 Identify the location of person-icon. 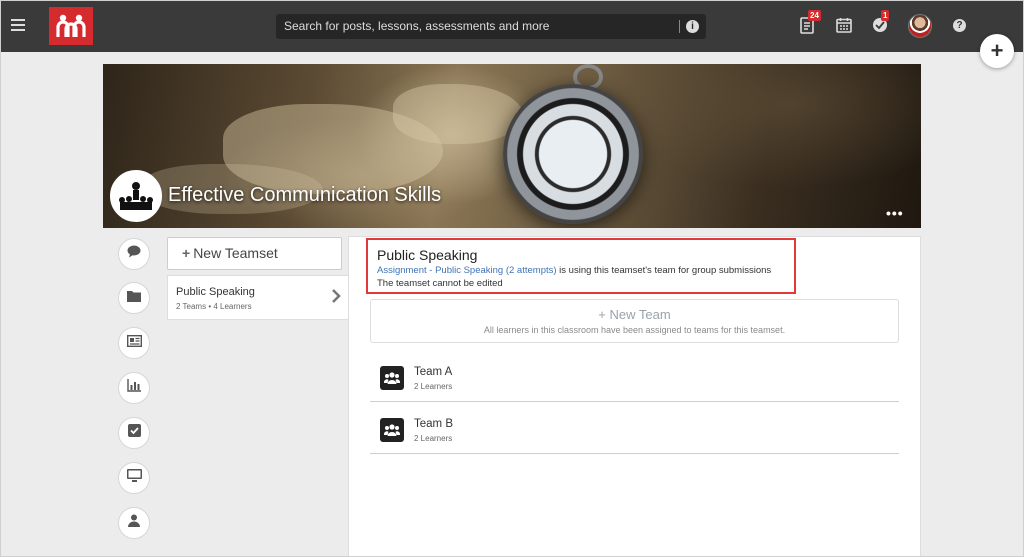
(134, 523).